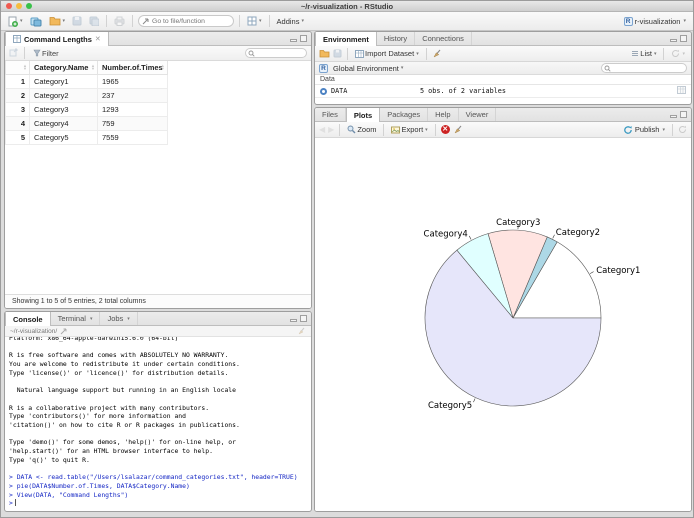  Describe the element at coordinates (290, 21) in the screenshot. I see `addins-button: Addins ▾` at that location.